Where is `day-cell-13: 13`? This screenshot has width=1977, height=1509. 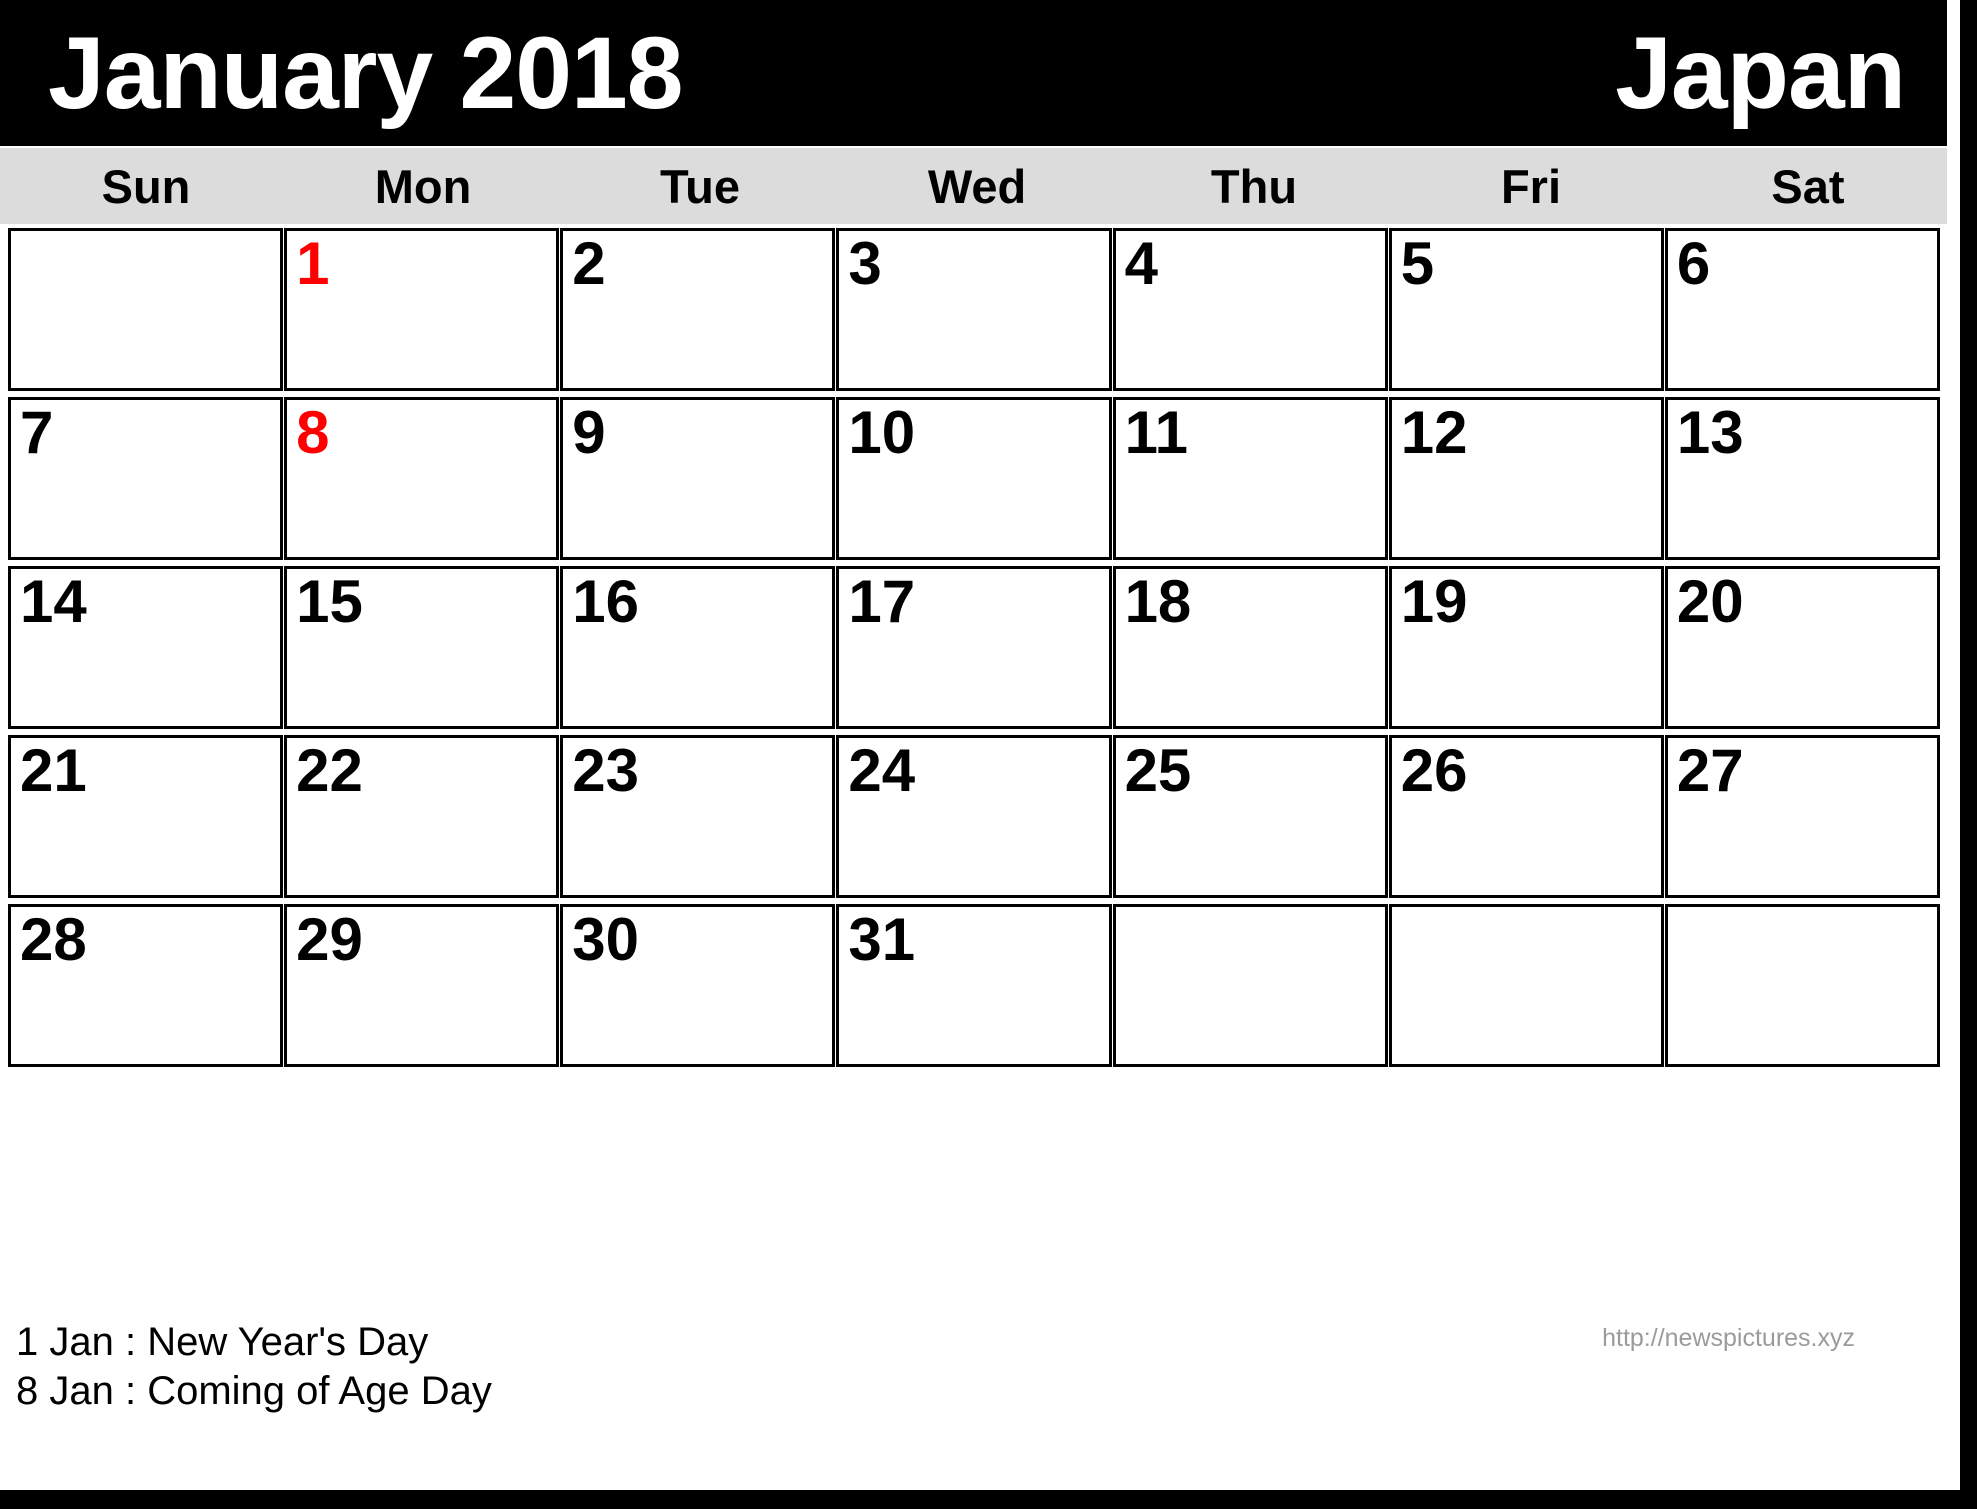
day-cell-13: 13 is located at coordinates (1802, 478).